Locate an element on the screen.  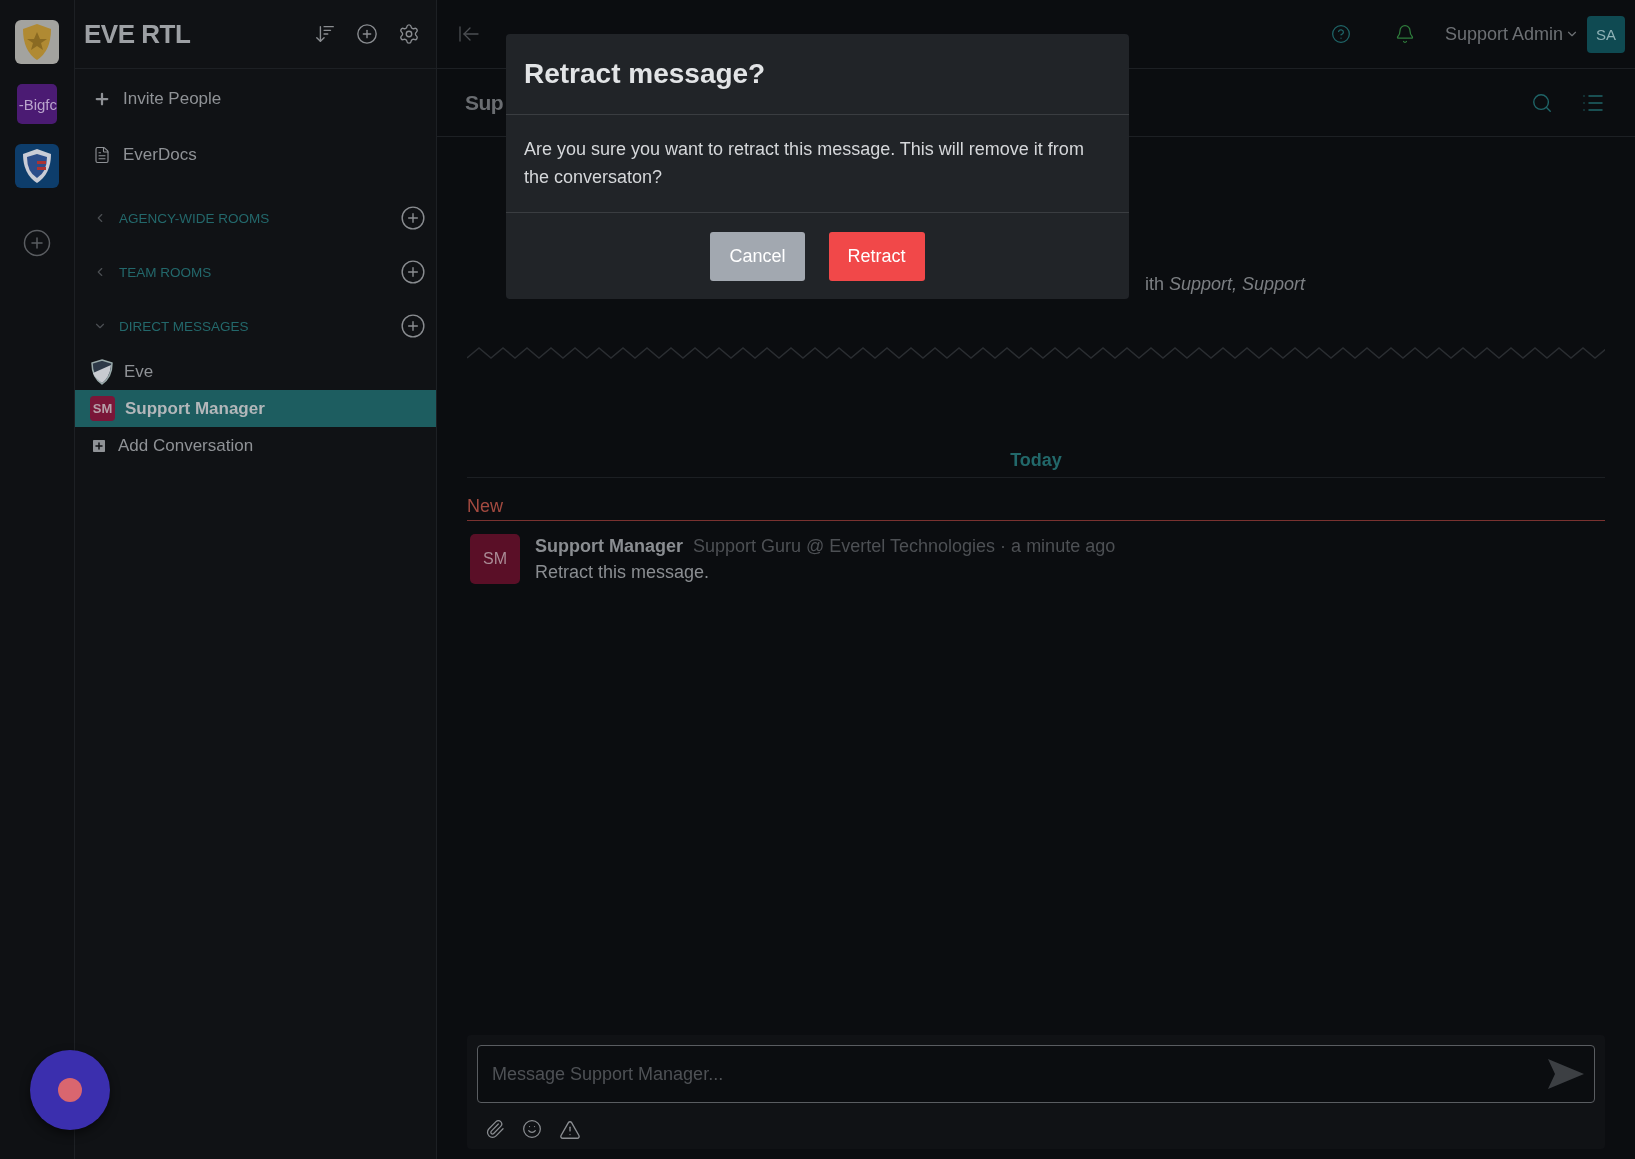
channel-title: Sup is located at coordinates (484, 102).